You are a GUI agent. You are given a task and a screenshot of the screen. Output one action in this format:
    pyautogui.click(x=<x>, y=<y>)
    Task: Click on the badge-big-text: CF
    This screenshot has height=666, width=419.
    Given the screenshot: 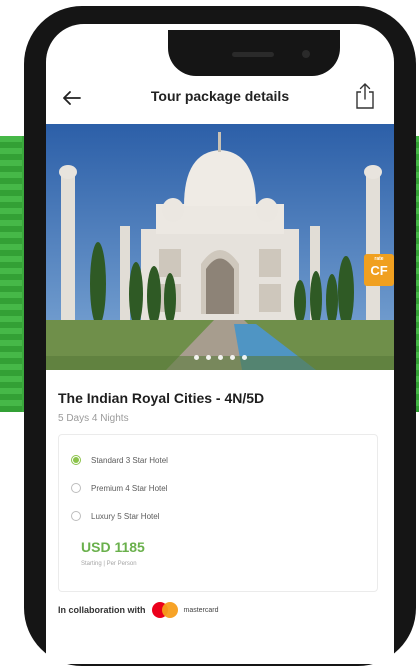 What is the action you would take?
    pyautogui.click(x=379, y=270)
    